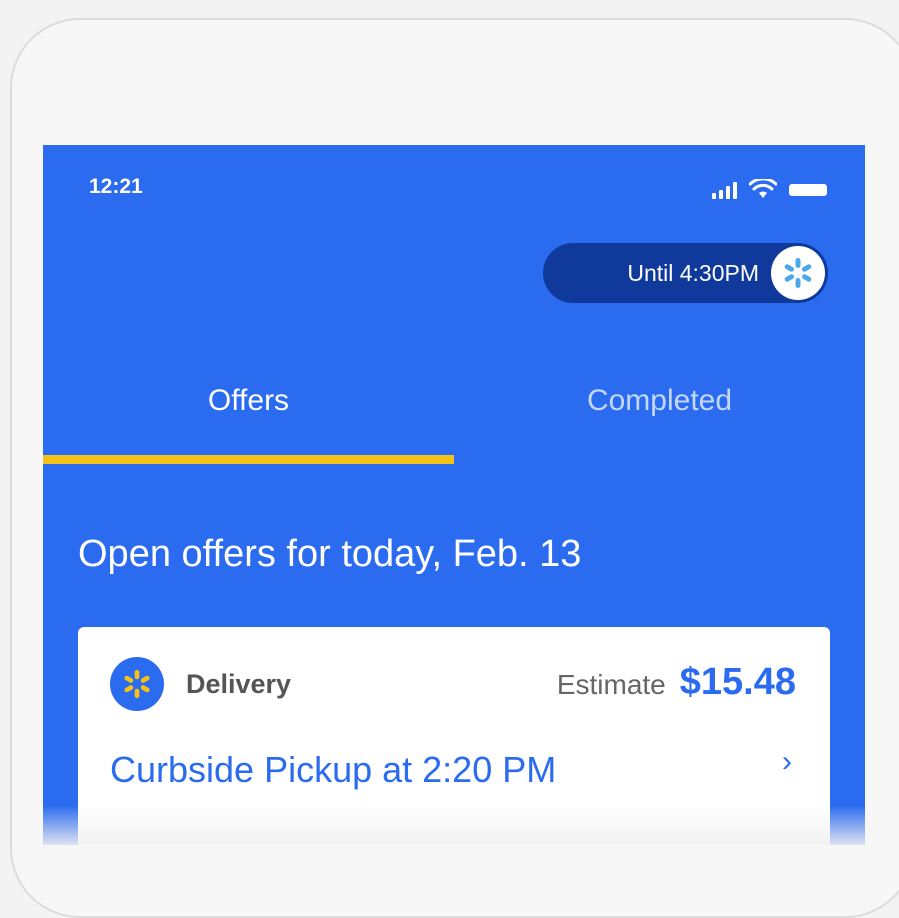  Describe the element at coordinates (763, 188) in the screenshot. I see `wifi-icon` at that location.